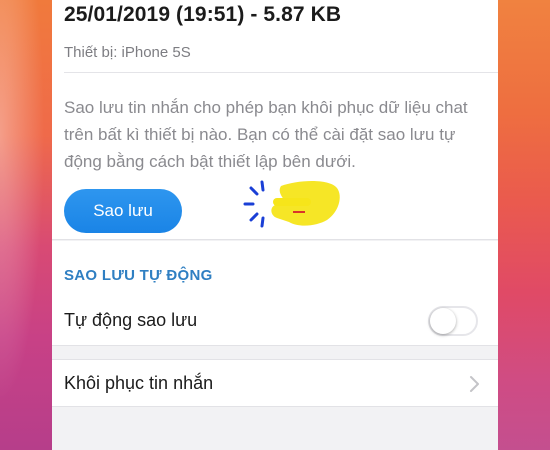 The height and width of the screenshot is (450, 550). Describe the element at coordinates (138, 275) in the screenshot. I see `section-title-auto-backup: SAO LƯU TỰ ĐỘNG` at that location.